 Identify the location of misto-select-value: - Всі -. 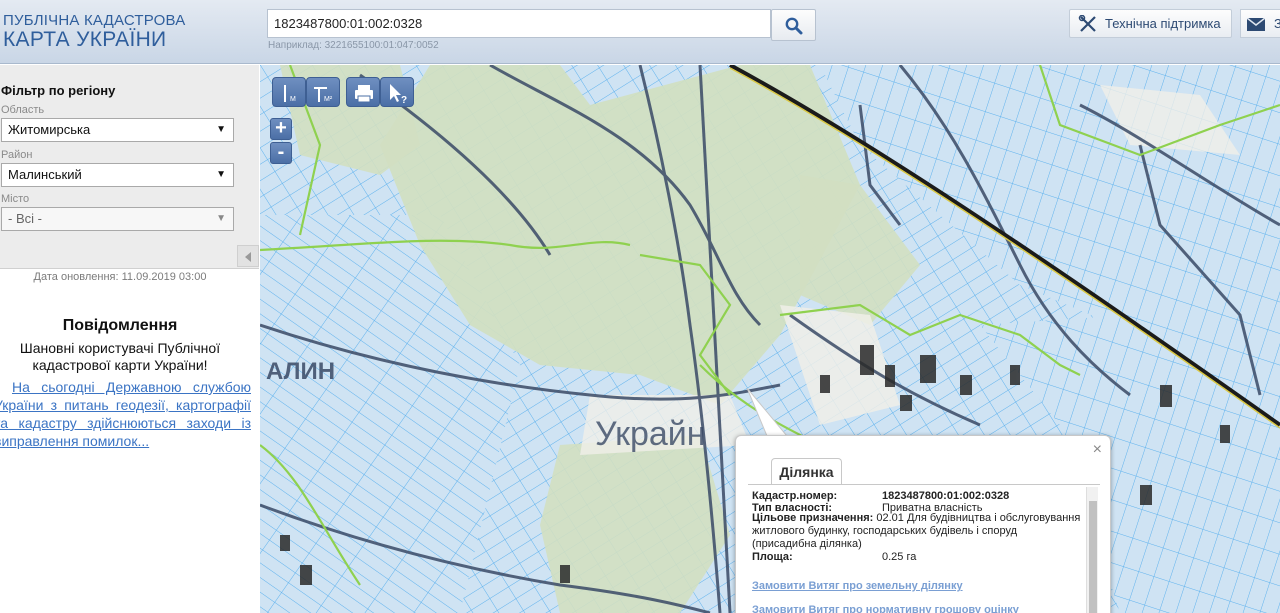
(25, 218).